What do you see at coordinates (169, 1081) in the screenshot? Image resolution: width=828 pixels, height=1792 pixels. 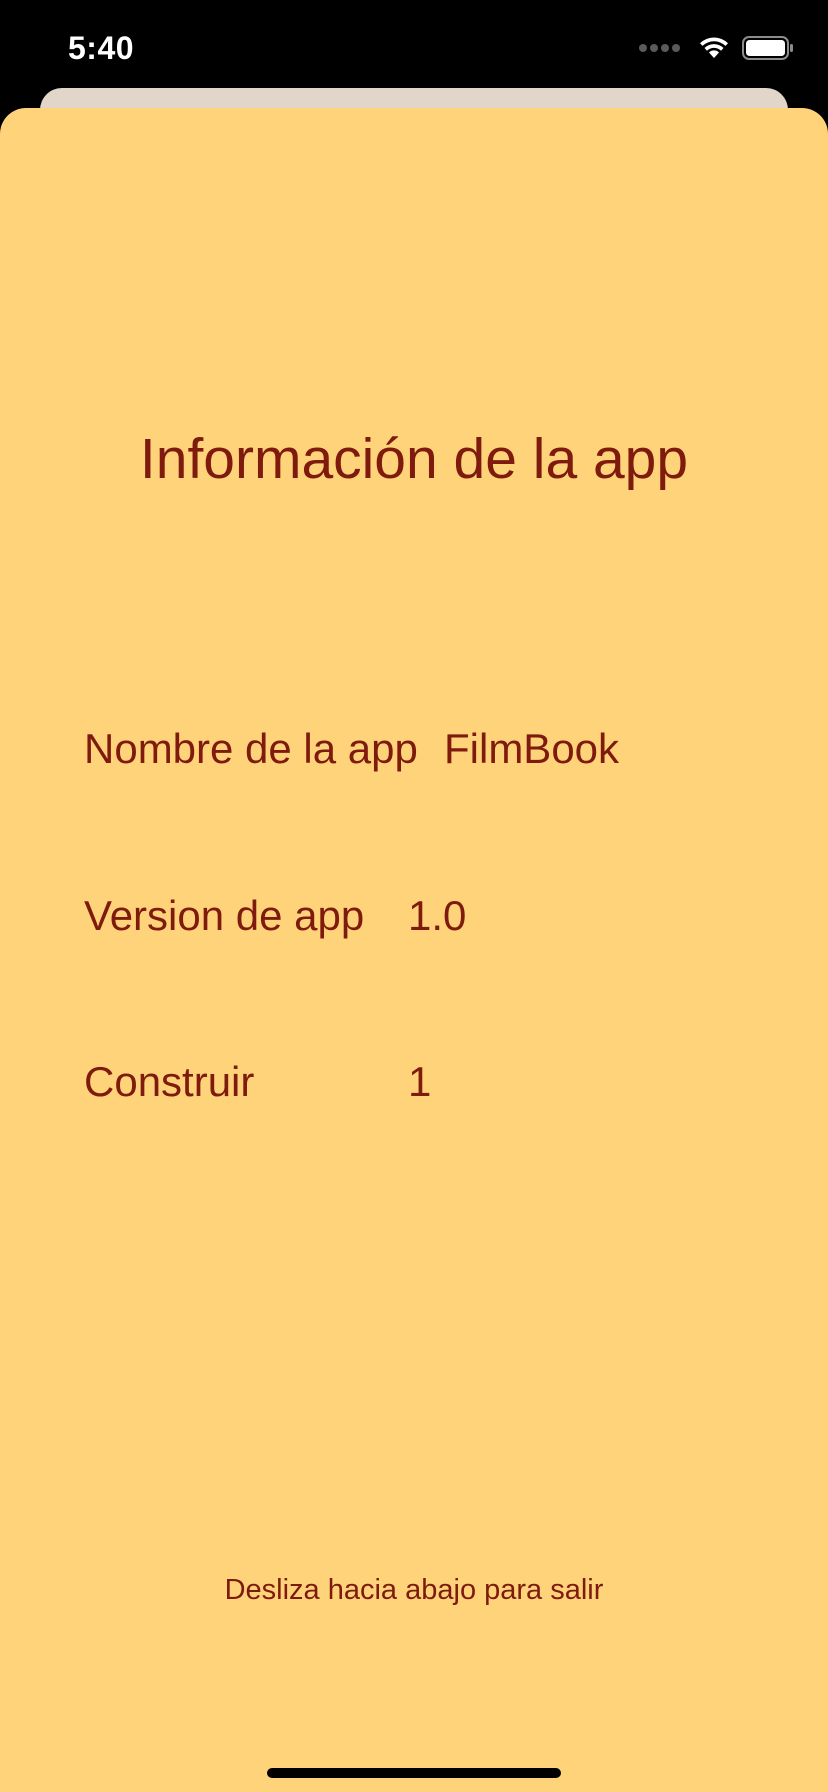 I see `build-label: Construir` at bounding box center [169, 1081].